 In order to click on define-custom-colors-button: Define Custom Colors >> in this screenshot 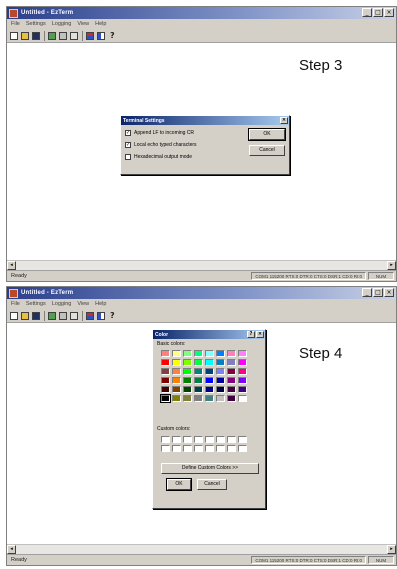, I will do `click(210, 468)`.